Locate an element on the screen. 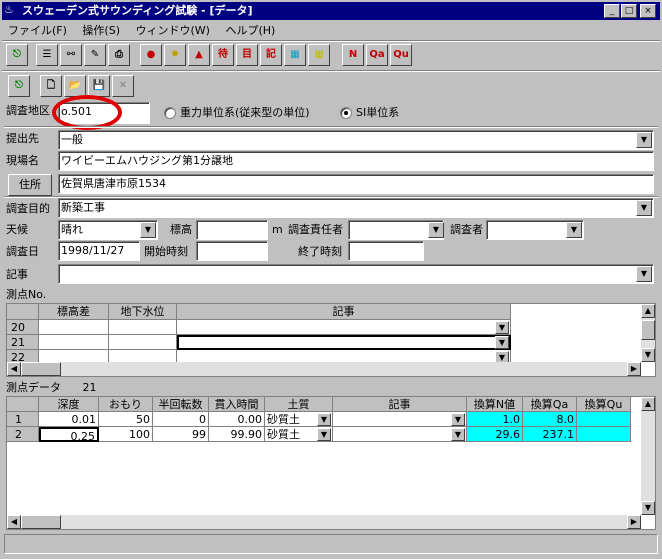 Image resolution: width=662 pixels, height=559 pixels. pen-icon: ✎ is located at coordinates (95, 55).